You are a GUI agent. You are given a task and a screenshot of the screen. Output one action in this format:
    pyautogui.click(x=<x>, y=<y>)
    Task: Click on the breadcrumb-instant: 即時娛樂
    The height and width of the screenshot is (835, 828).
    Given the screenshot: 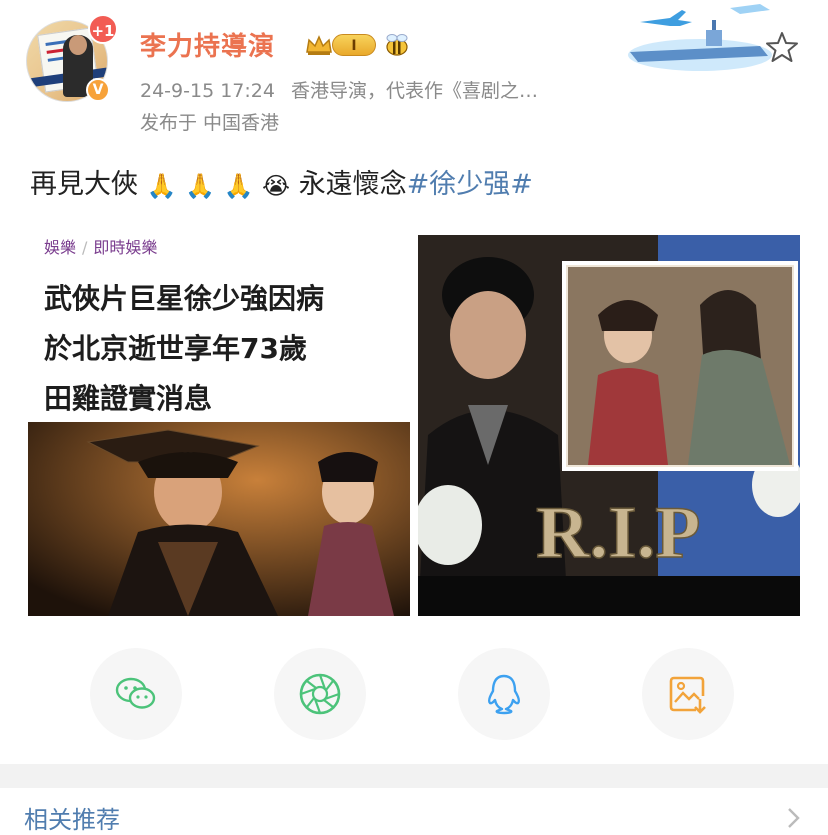 What is the action you would take?
    pyautogui.click(x=125, y=247)
    